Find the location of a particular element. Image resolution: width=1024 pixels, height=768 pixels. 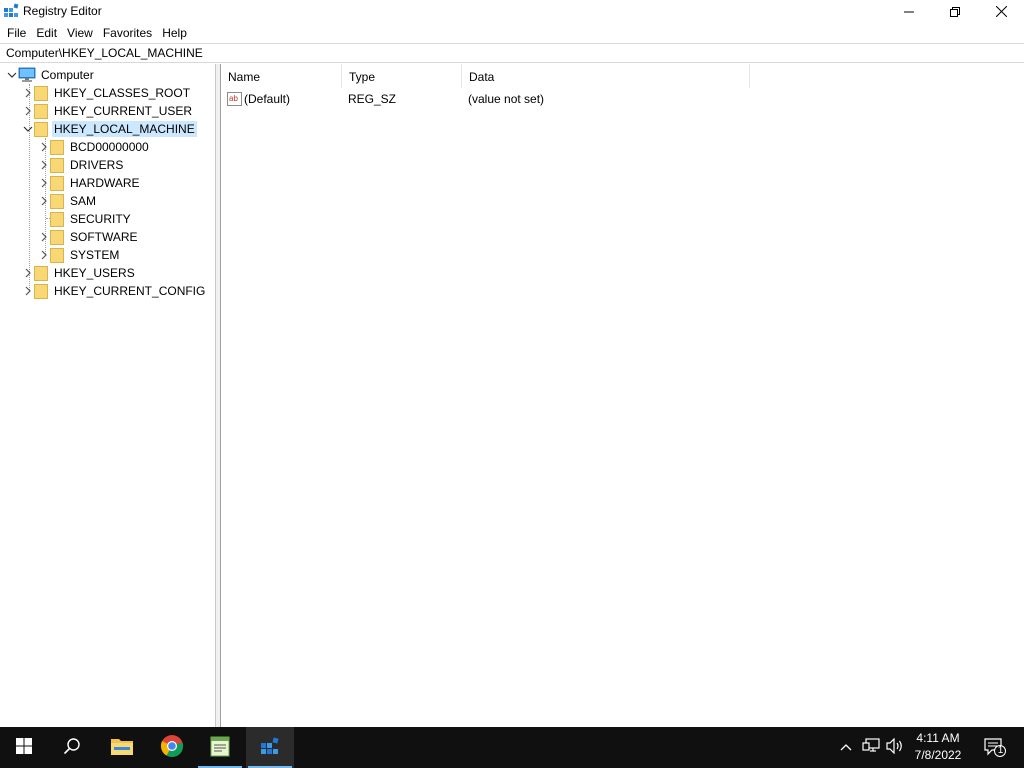

file-explorer-button is located at coordinates (122, 747).